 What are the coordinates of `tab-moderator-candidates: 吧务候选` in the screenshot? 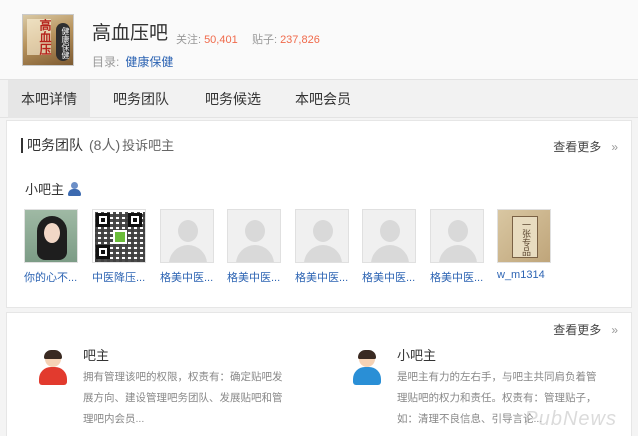 It's located at (233, 99).